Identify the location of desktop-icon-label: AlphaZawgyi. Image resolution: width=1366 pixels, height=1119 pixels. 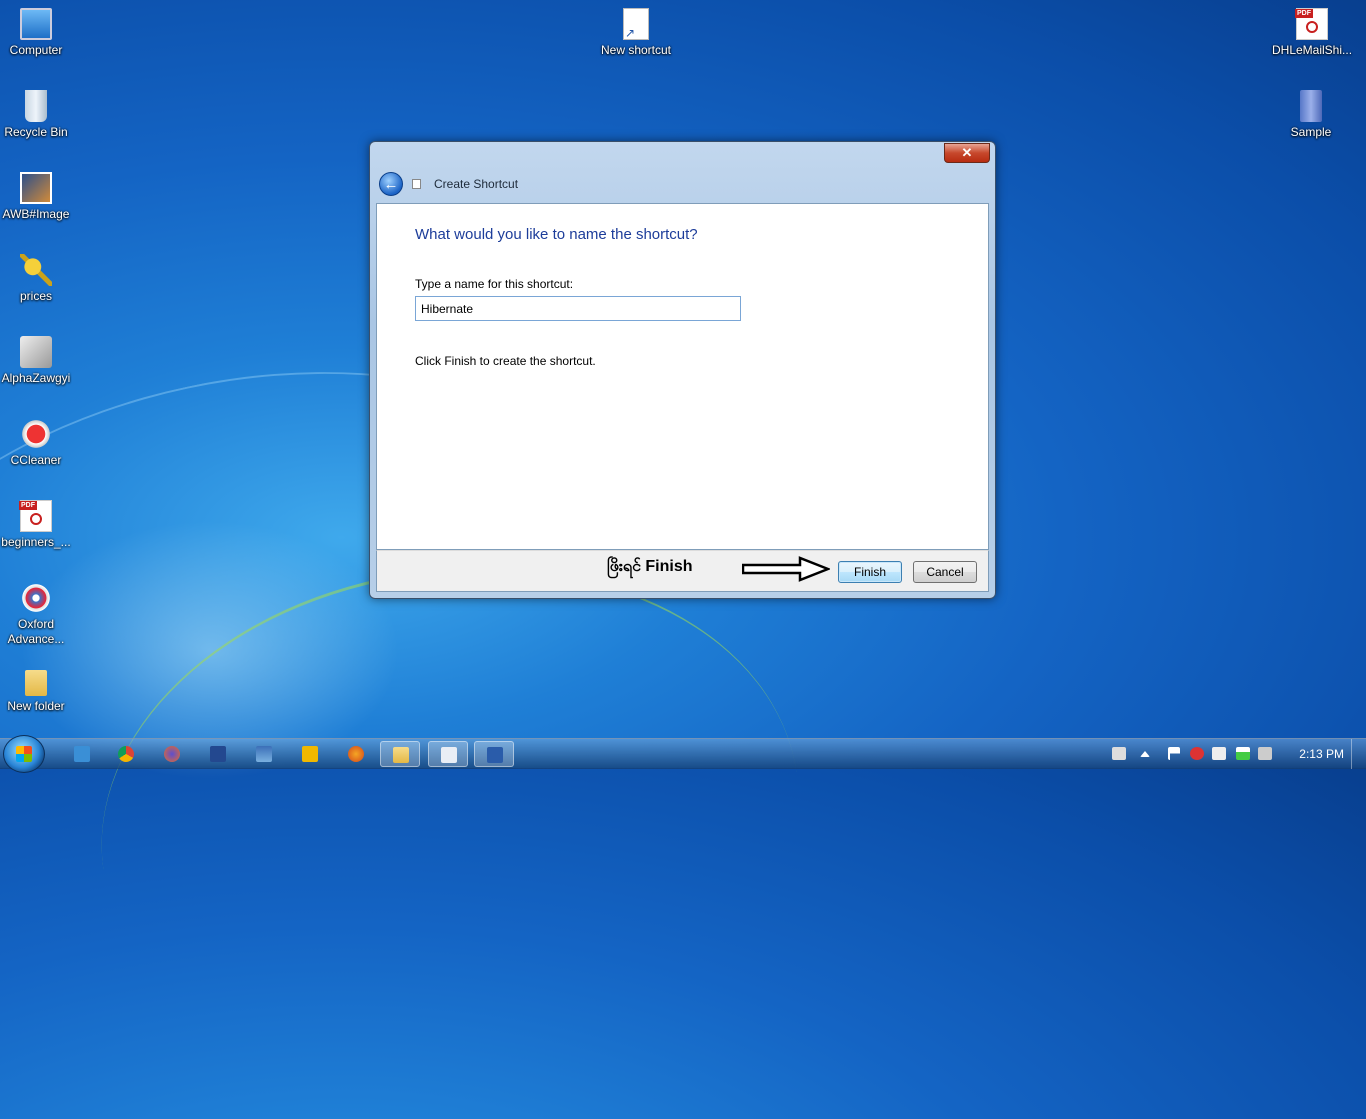
(36, 378).